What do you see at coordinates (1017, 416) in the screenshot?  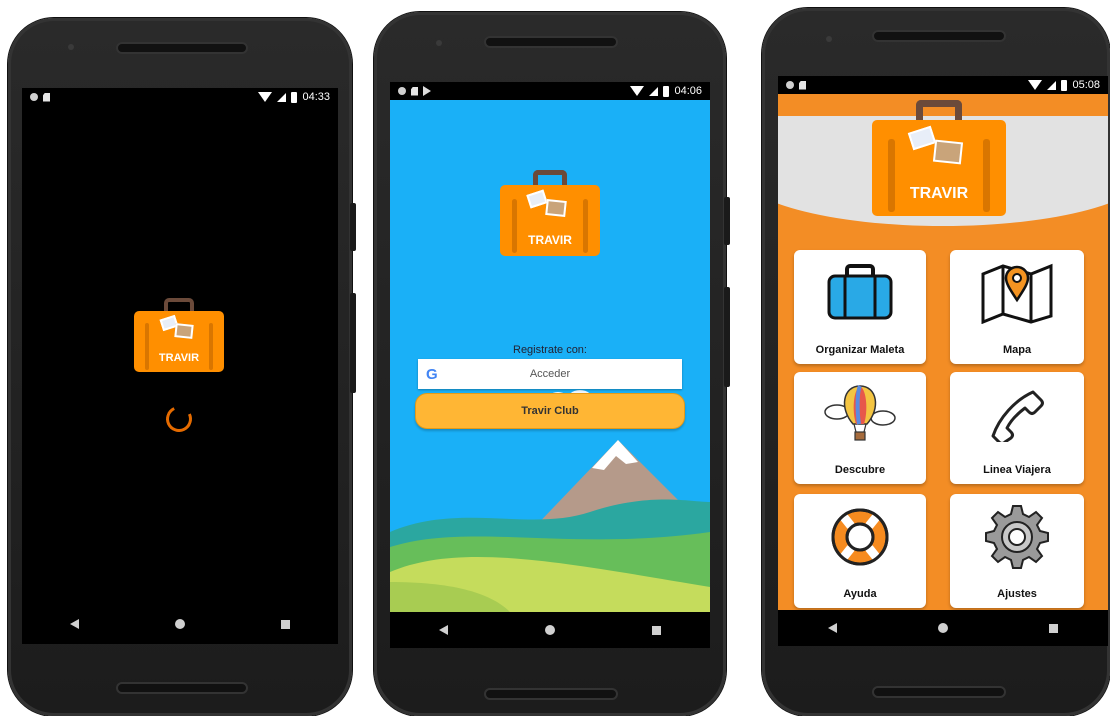 I see `phone-handset-icon` at bounding box center [1017, 416].